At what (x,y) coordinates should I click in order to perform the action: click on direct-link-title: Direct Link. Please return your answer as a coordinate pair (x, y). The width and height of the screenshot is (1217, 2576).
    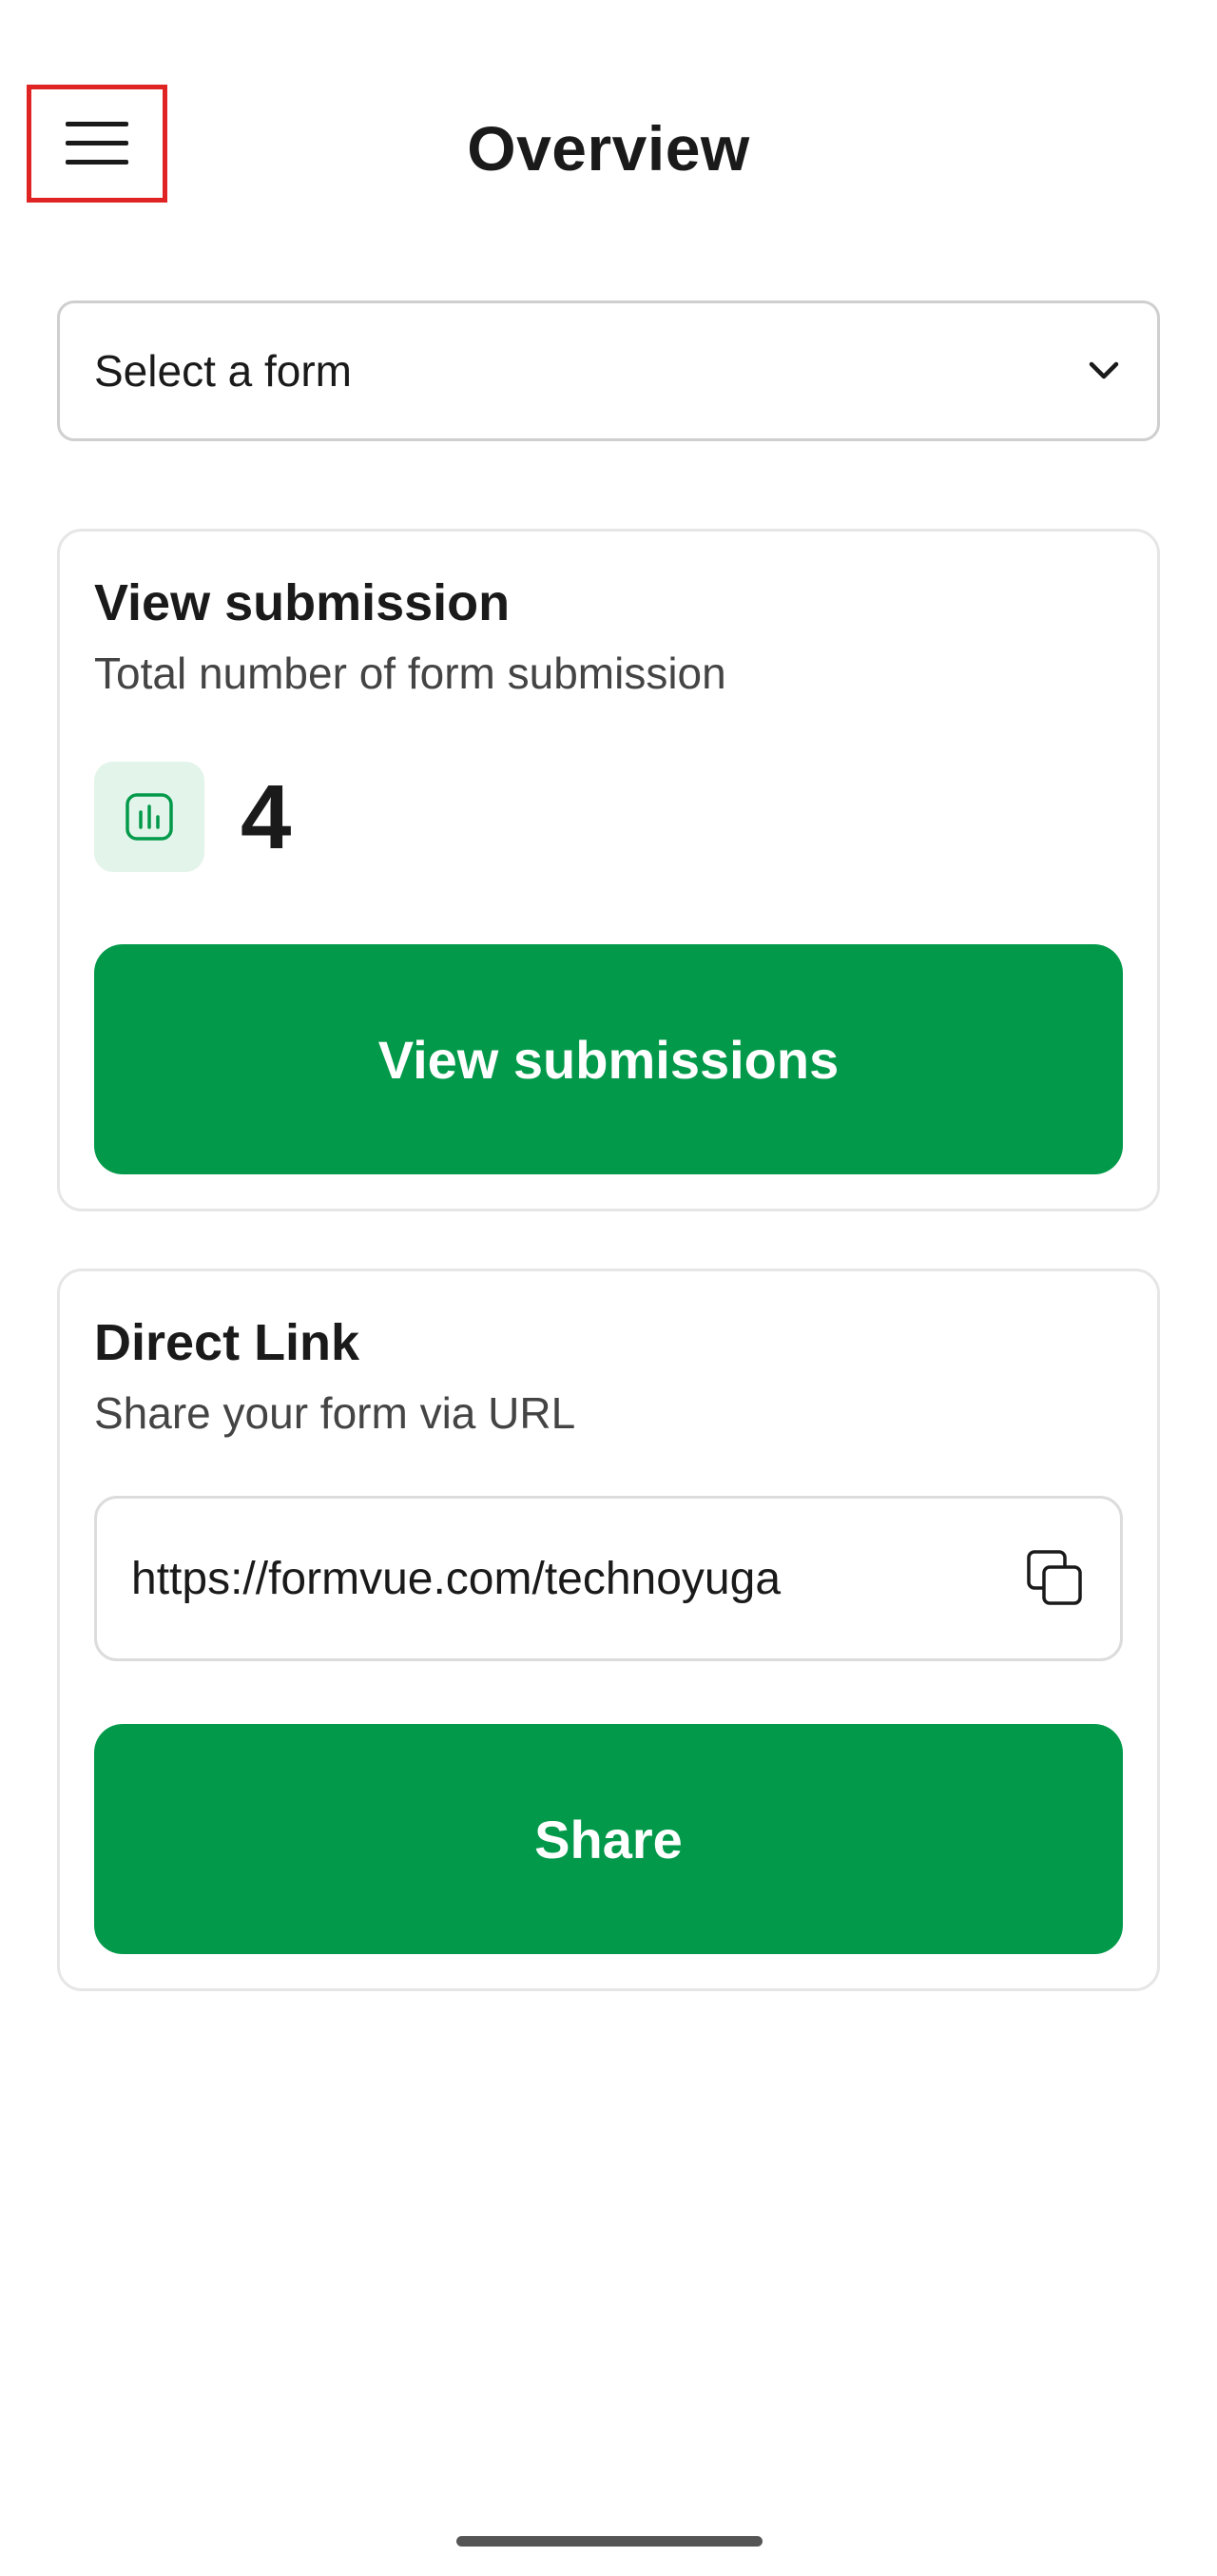
    Looking at the image, I should click on (227, 1342).